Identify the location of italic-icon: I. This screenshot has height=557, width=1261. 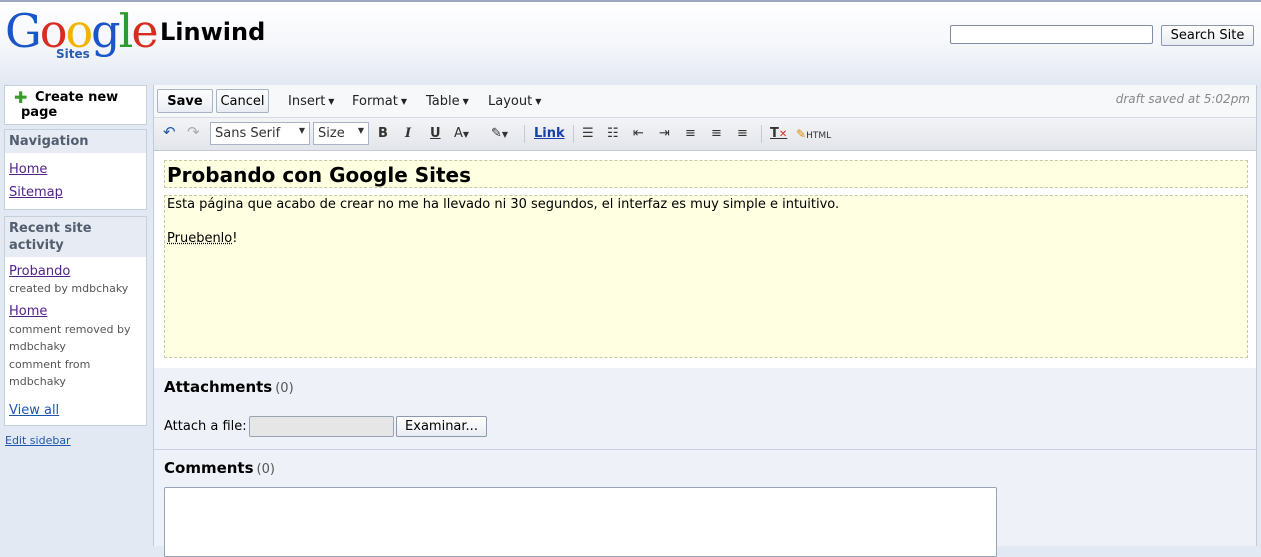
(408, 134).